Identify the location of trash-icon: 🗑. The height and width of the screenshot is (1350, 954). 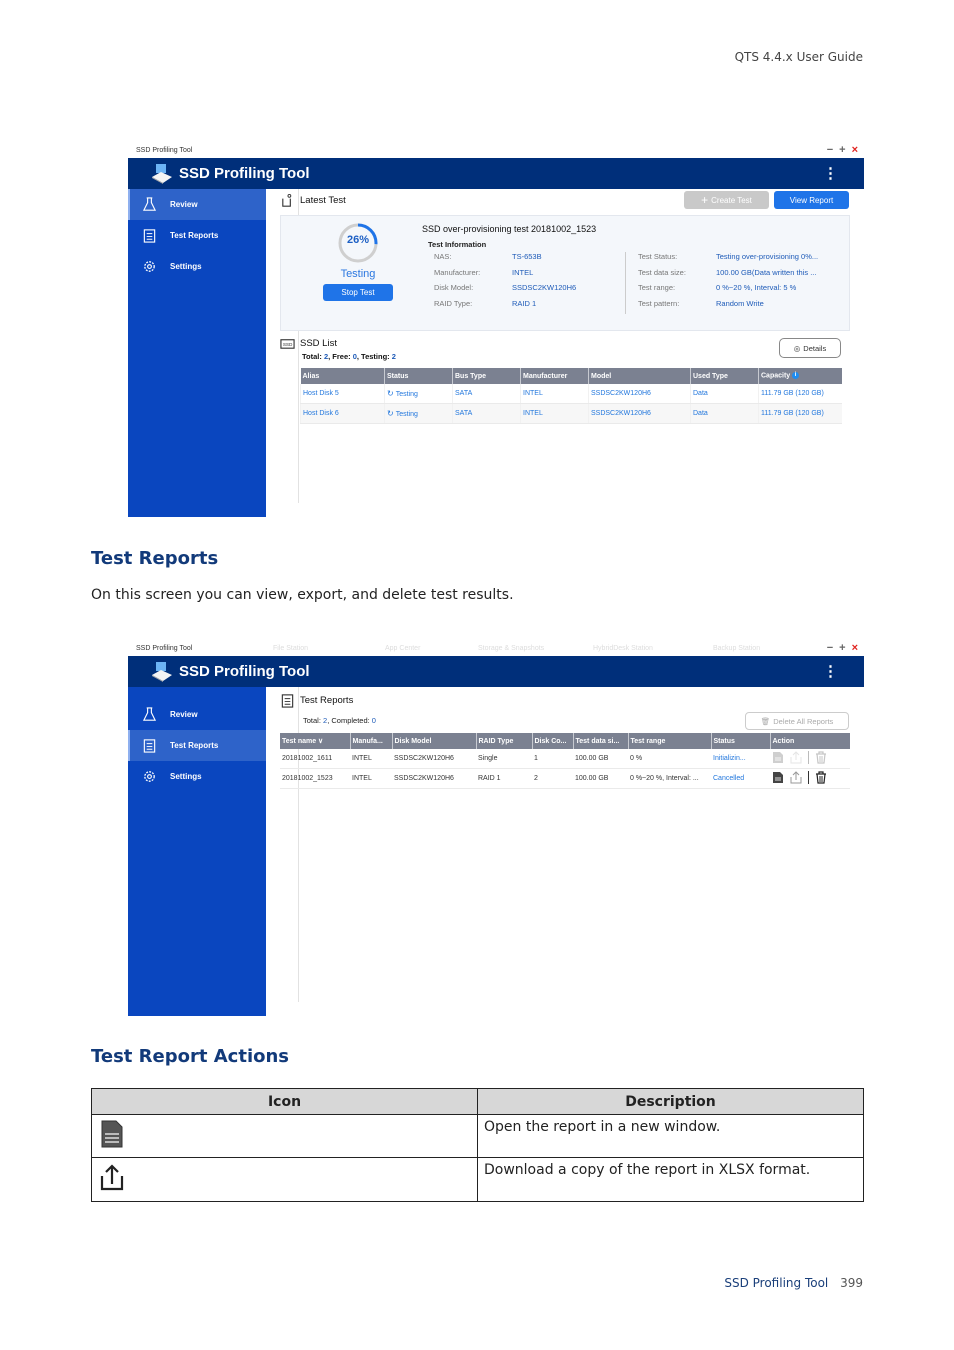
(765, 721).